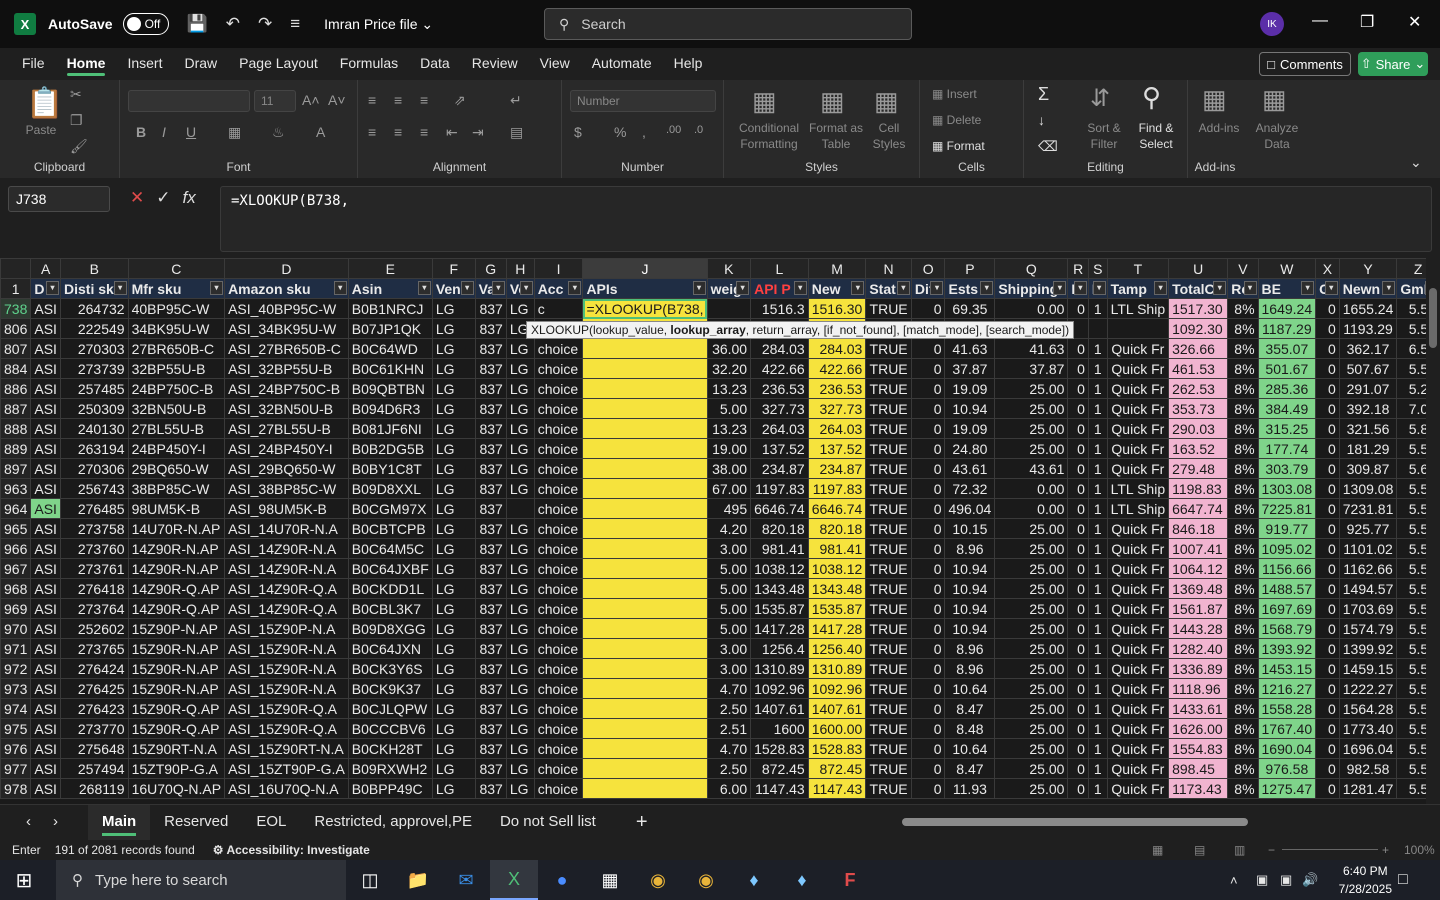 The width and height of the screenshot is (1440, 900). What do you see at coordinates (393, 823) in the screenshot?
I see `tab-restricted: Restricted, approvel,PE` at bounding box center [393, 823].